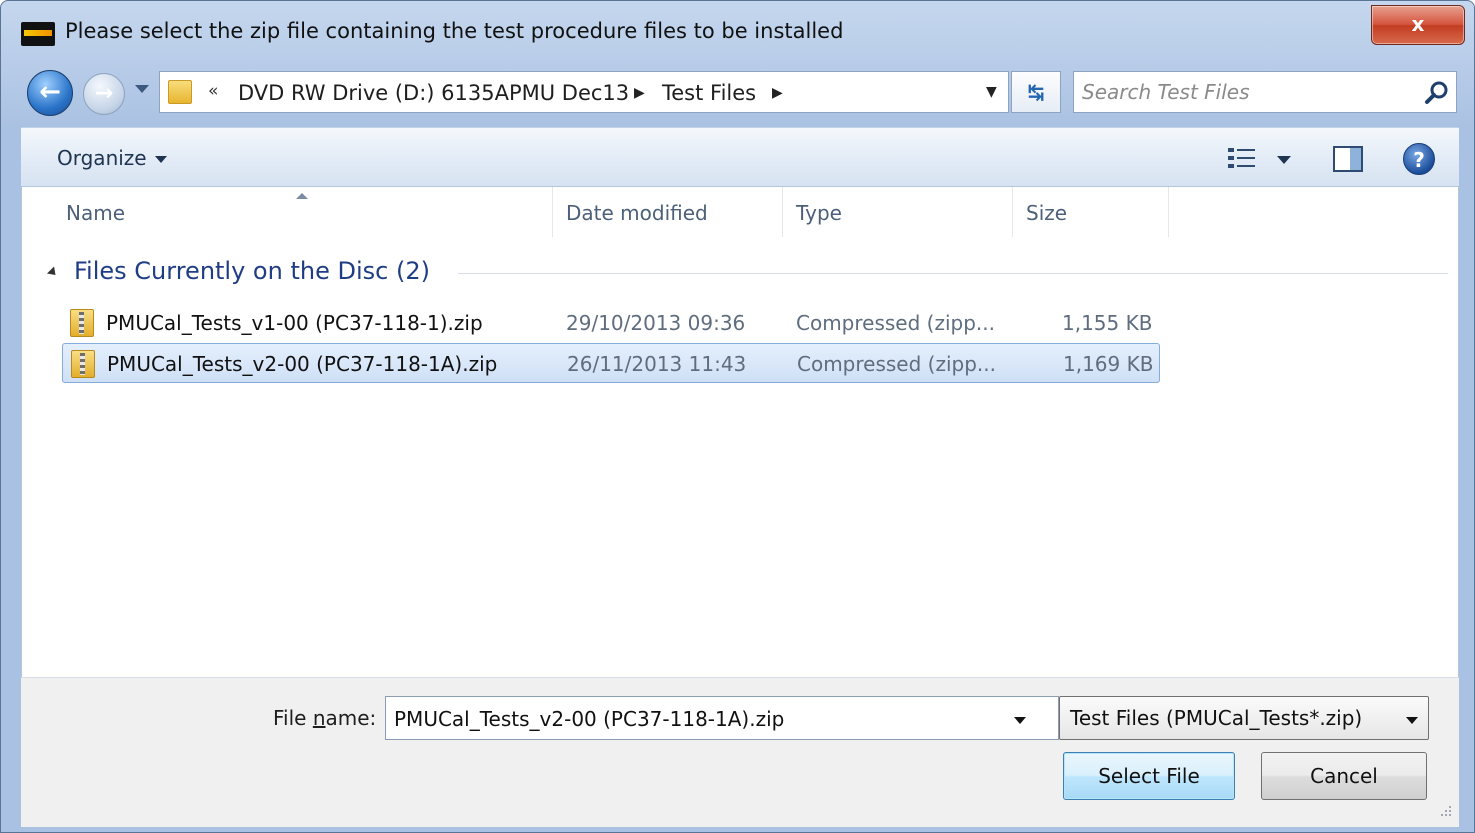 The width and height of the screenshot is (1475, 833). Describe the element at coordinates (180, 92) in the screenshot. I see `folder-icon` at that location.